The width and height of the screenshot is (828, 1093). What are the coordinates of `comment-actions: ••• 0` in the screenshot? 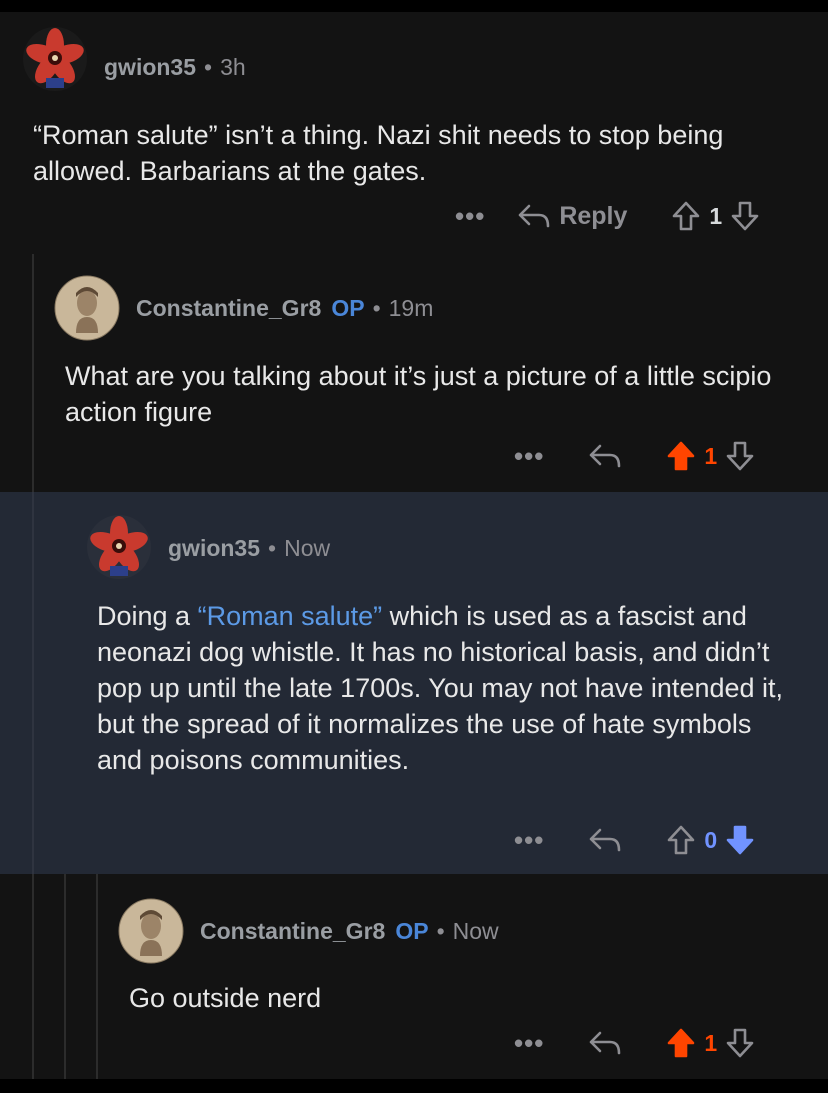 It's located at (634, 840).